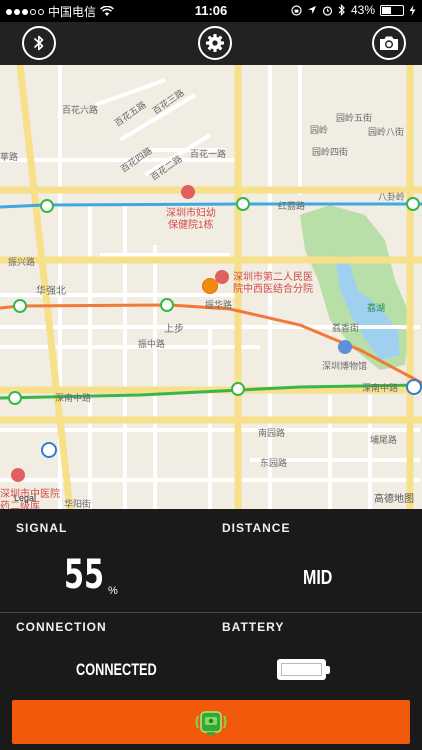 This screenshot has width=422, height=750. What do you see at coordinates (219, 305) in the screenshot?
I see `map-label: 振华路` at bounding box center [219, 305].